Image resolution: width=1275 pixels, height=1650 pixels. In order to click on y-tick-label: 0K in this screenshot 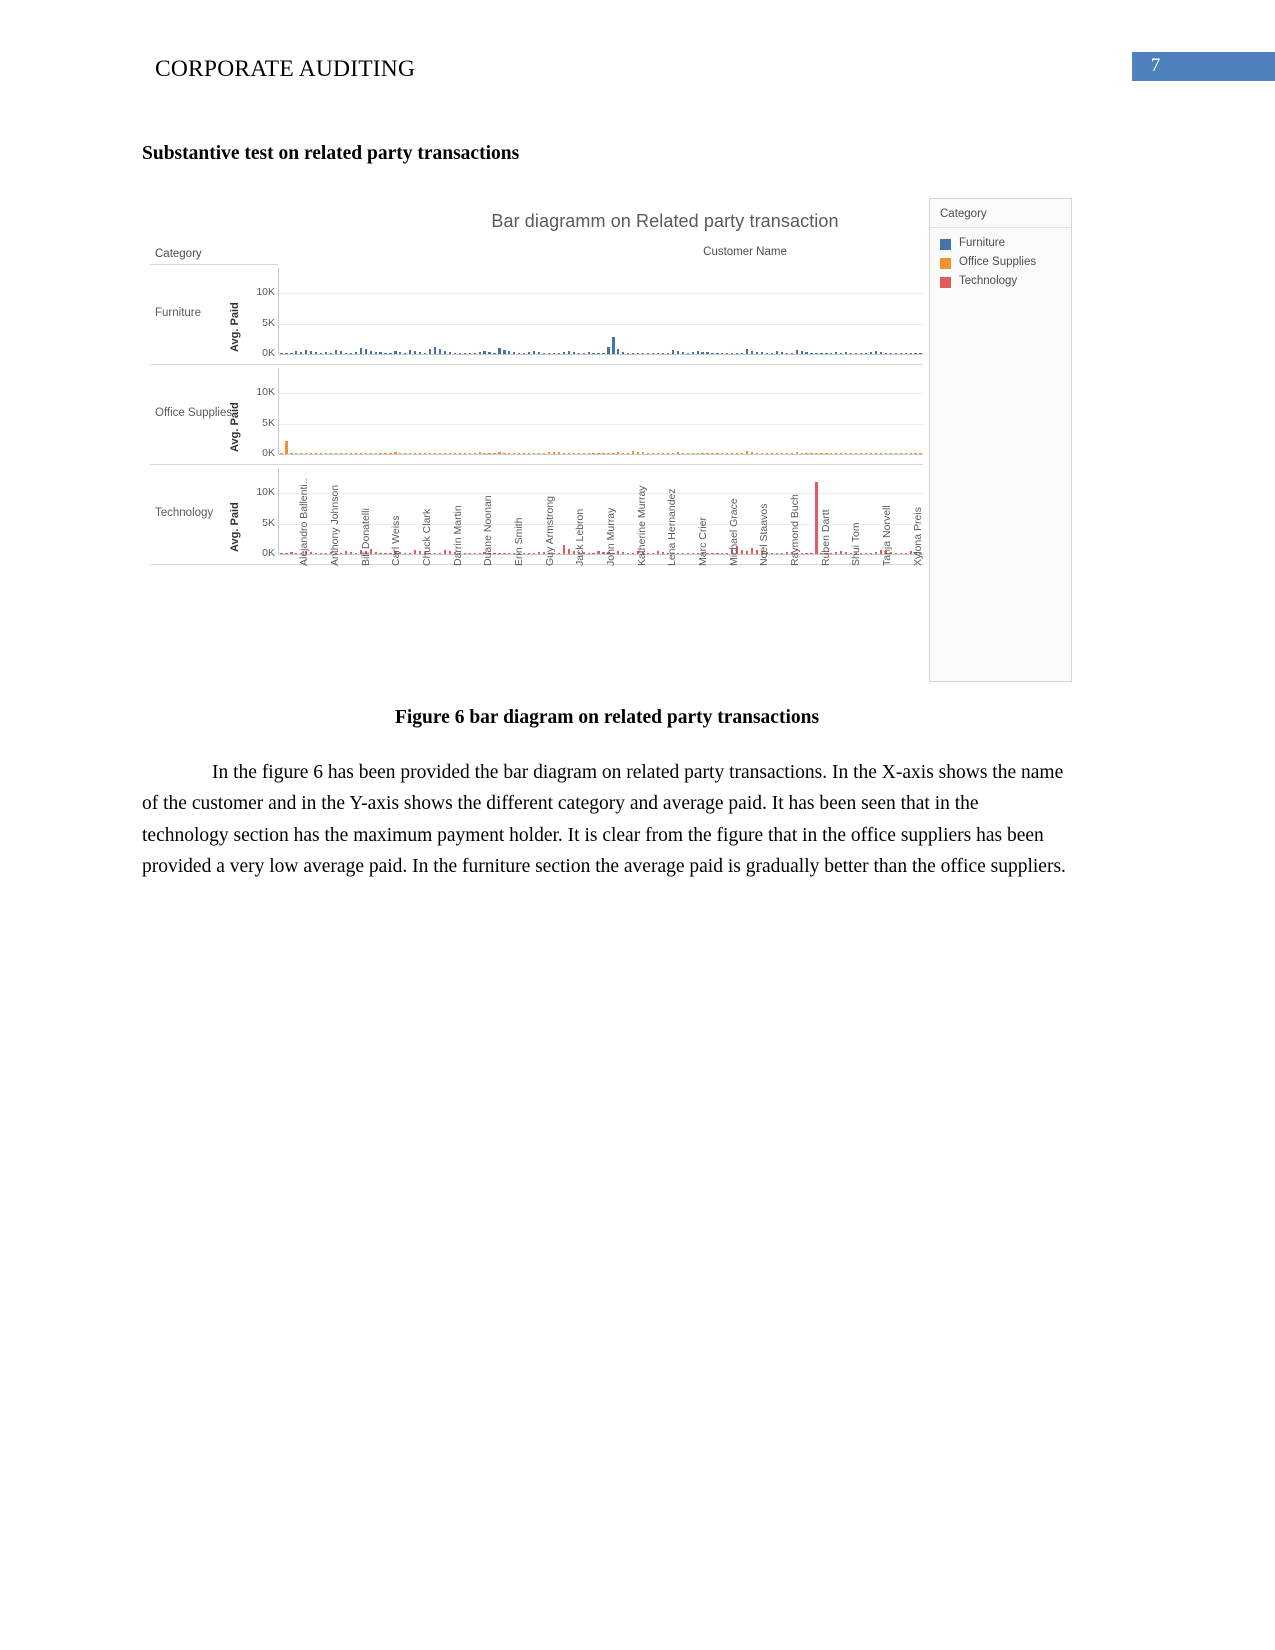, I will do `click(268, 553)`.